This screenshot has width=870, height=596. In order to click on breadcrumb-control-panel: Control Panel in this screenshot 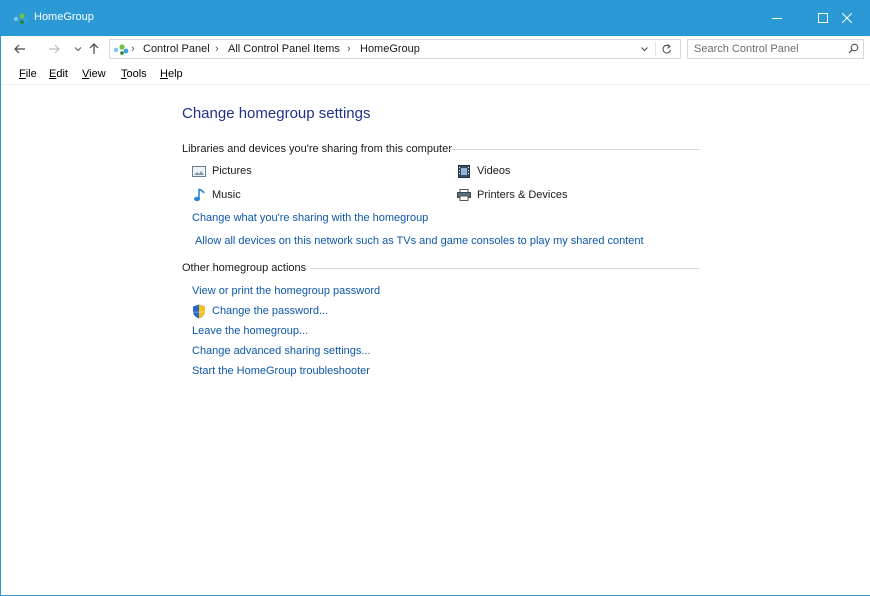, I will do `click(176, 49)`.